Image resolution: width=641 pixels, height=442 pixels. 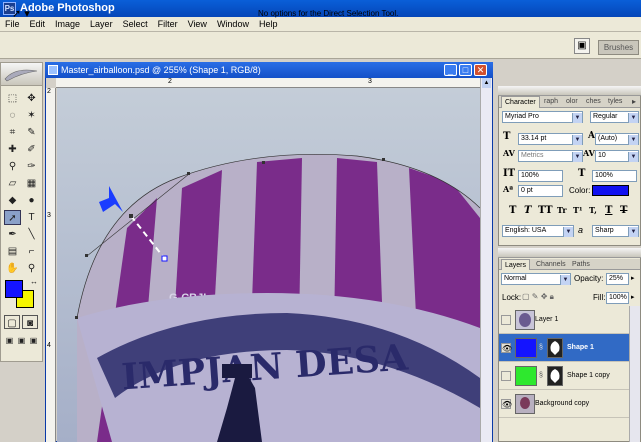 I want to click on faux-italic-icon: T, so click(x=527, y=210).